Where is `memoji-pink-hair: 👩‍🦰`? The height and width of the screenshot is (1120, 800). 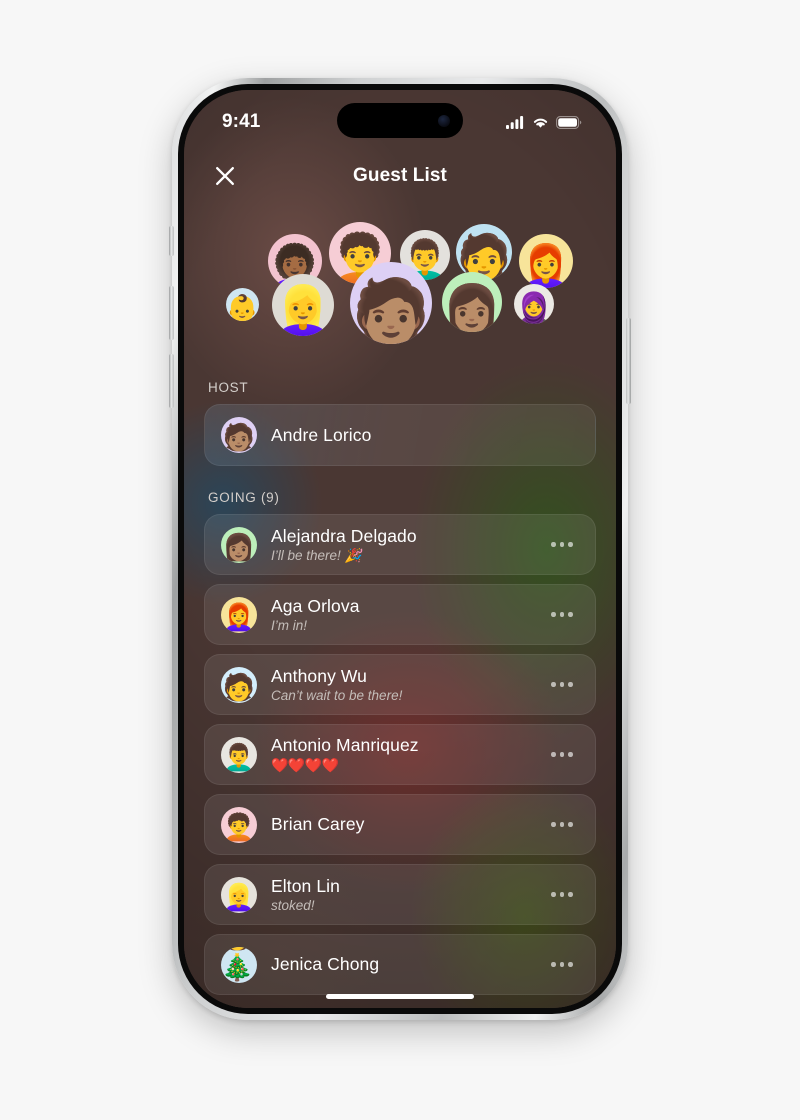 memoji-pink-hair: 👩‍🦰 is located at coordinates (546, 261).